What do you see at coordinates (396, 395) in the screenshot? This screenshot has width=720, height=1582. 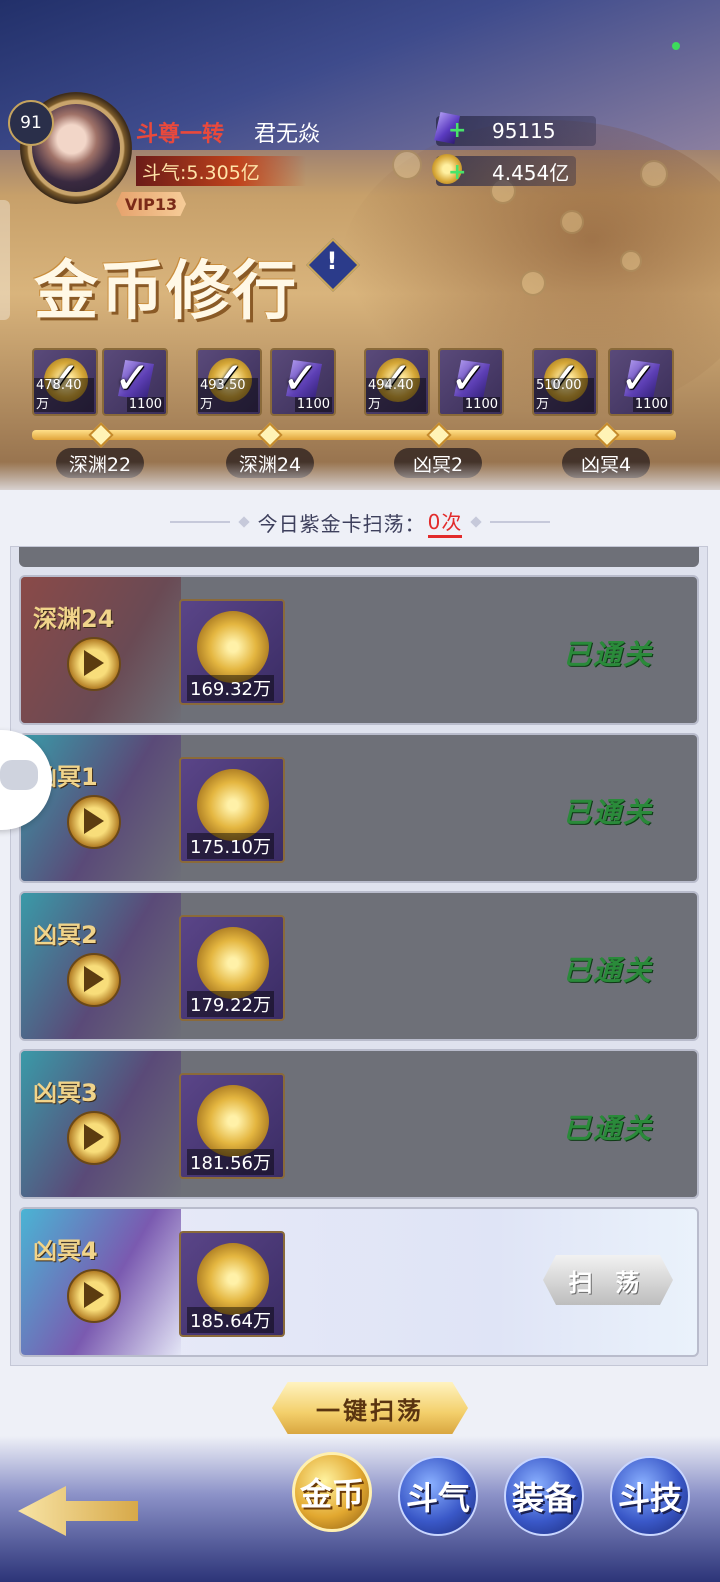 I see `reward-amount: 494.40万` at bounding box center [396, 395].